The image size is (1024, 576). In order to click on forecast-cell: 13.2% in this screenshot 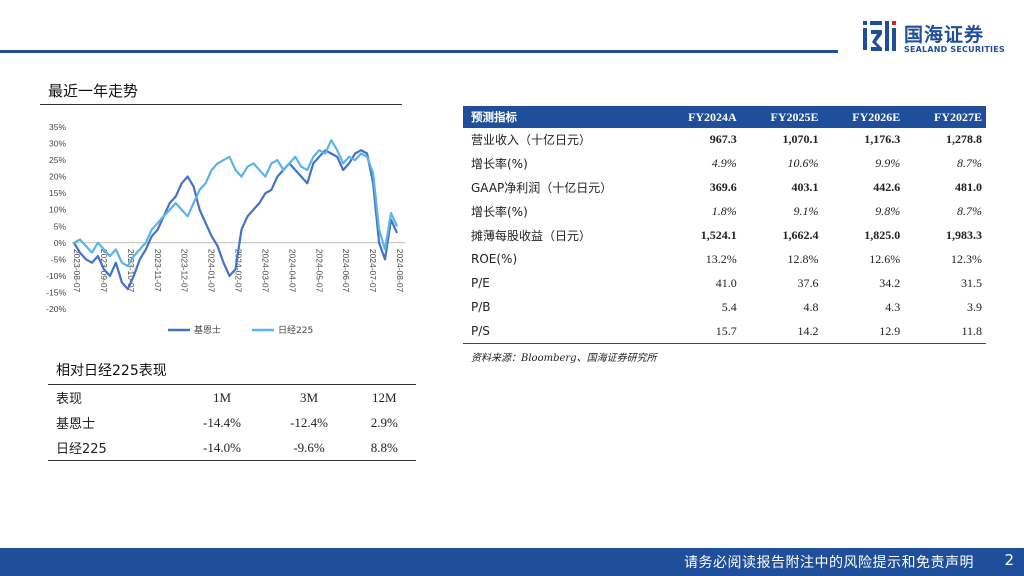, I will do `click(721, 258)`.